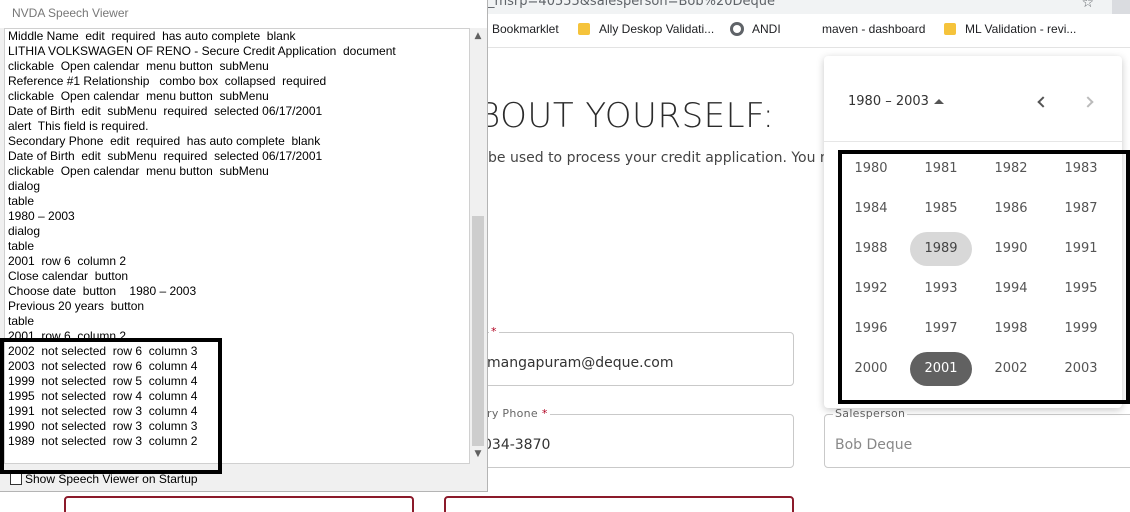  I want to click on speech-log-line: alert This field is required., so click(78, 126).